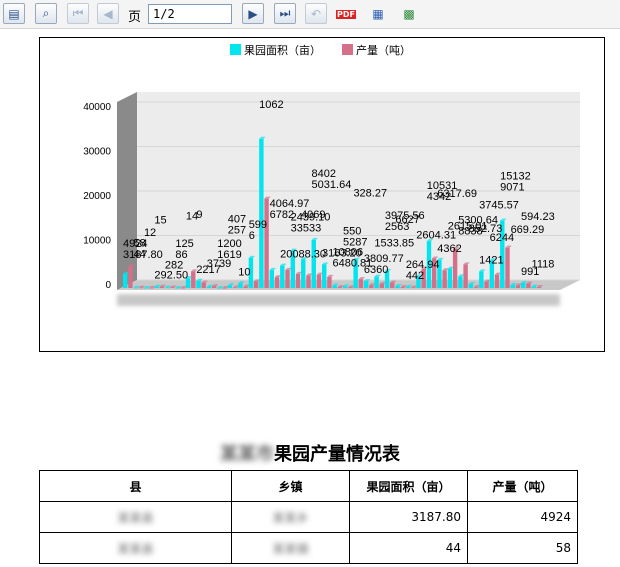 This screenshot has height=567, width=620. What do you see at coordinates (108, 13) in the screenshot?
I see `prev-page-icon: ◀` at bounding box center [108, 13].